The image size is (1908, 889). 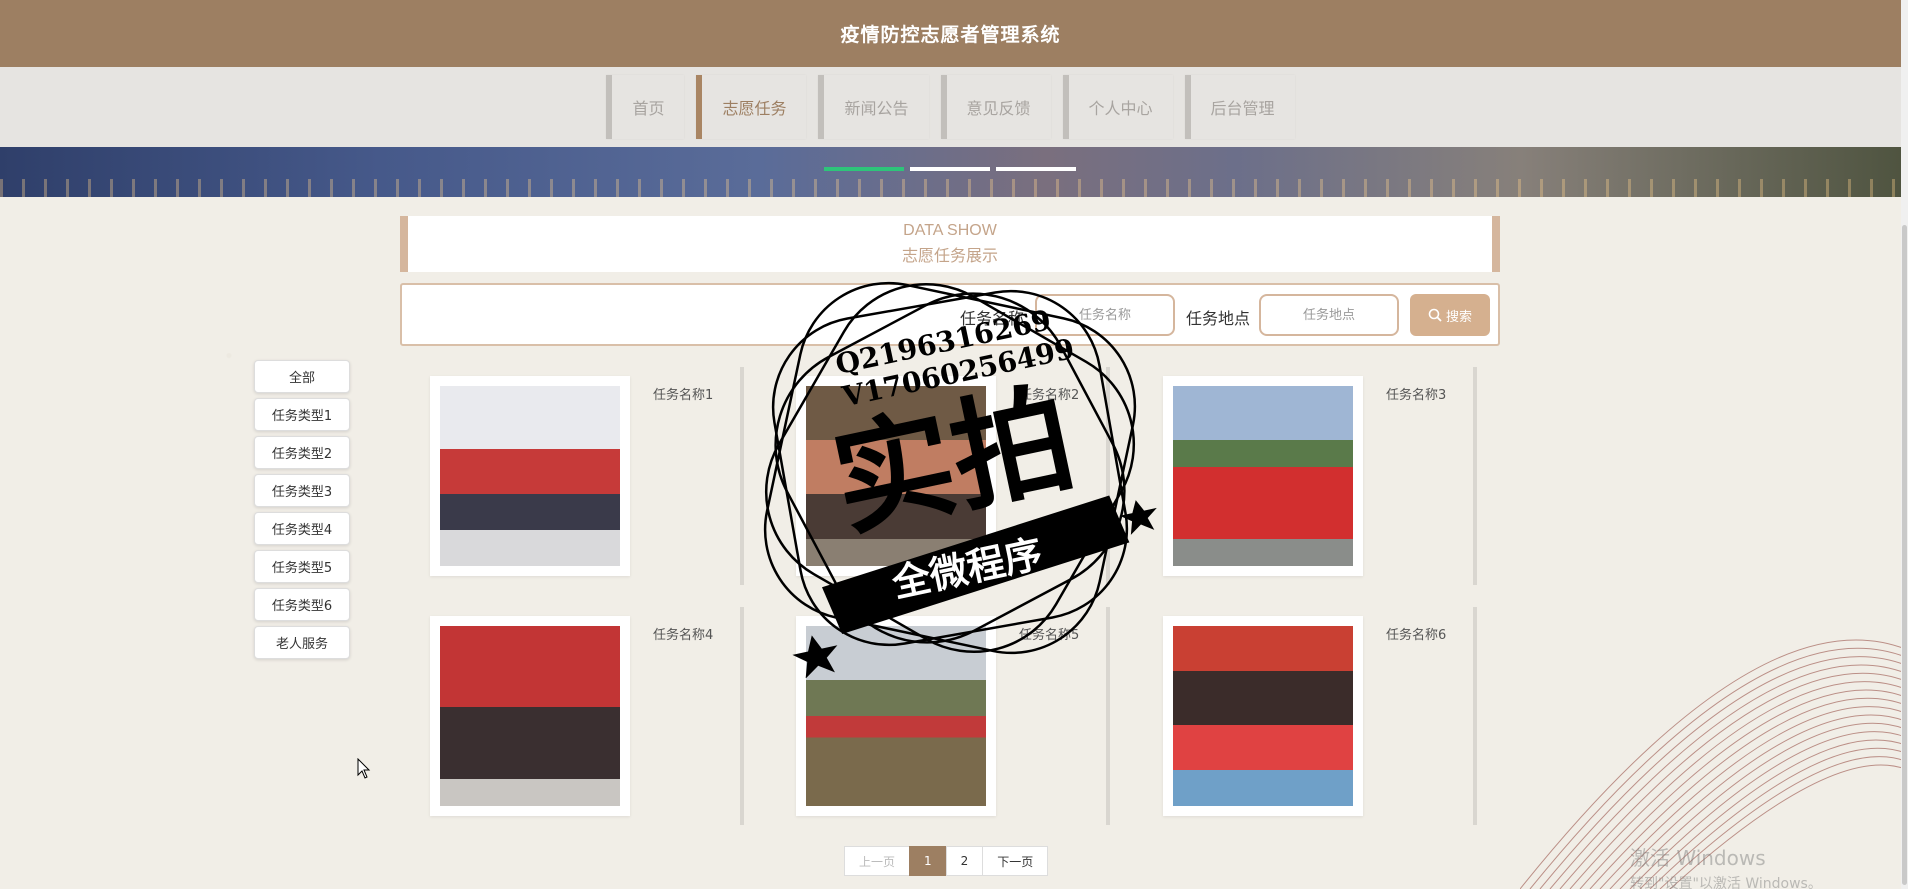 What do you see at coordinates (995, 107) in the screenshot?
I see `nav-item-feedback: 意见反馈` at bounding box center [995, 107].